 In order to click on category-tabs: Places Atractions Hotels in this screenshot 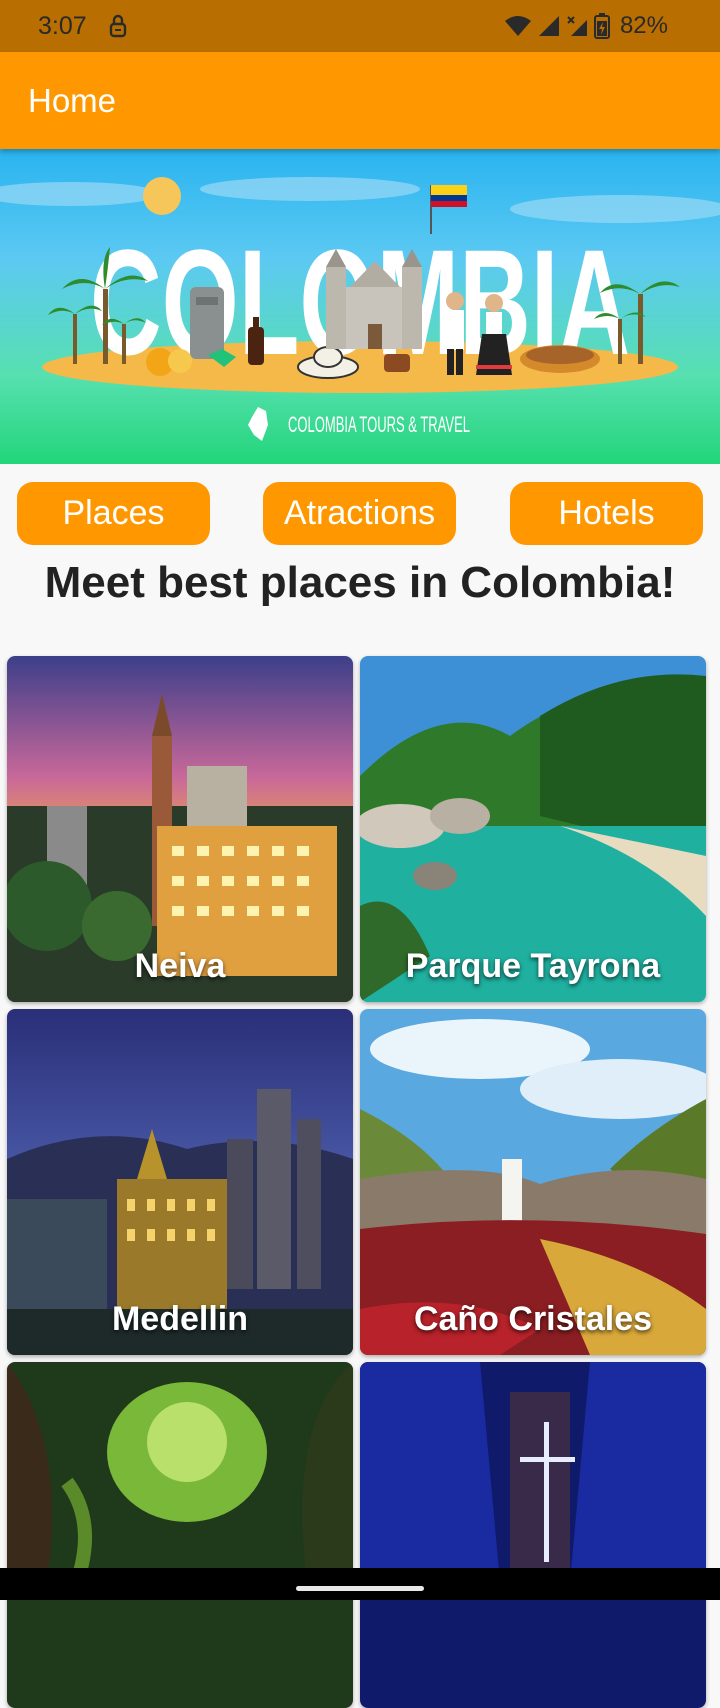, I will do `click(360, 514)`.